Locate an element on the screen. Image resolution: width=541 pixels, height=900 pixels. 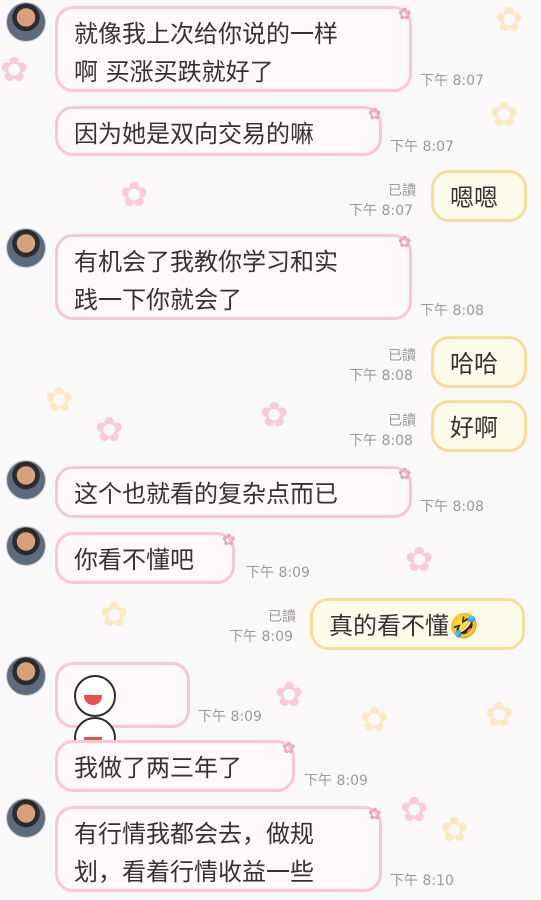
chat-bubble-incoming: 有行情我都会去，做规 划，看着行情收益一些 is located at coordinates (218, 849).